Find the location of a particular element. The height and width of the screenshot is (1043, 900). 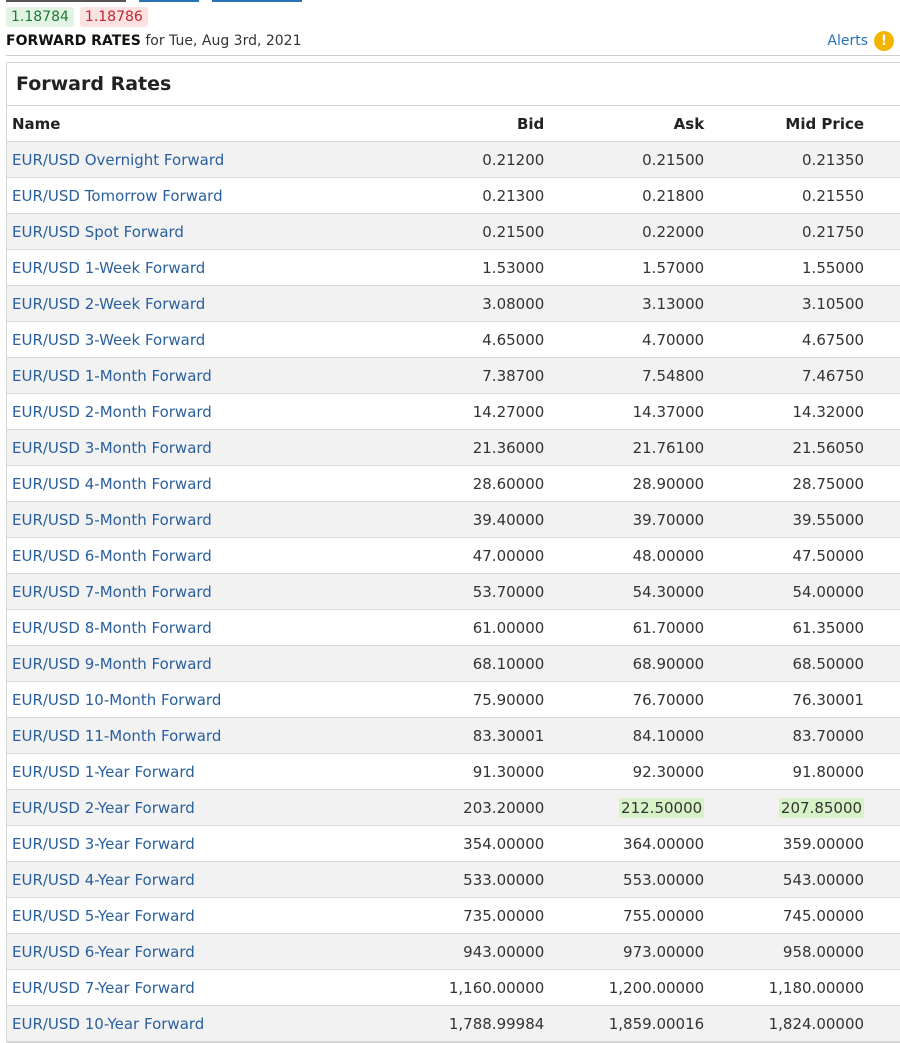

cell-ask: 7.54800 is located at coordinates (624, 375).